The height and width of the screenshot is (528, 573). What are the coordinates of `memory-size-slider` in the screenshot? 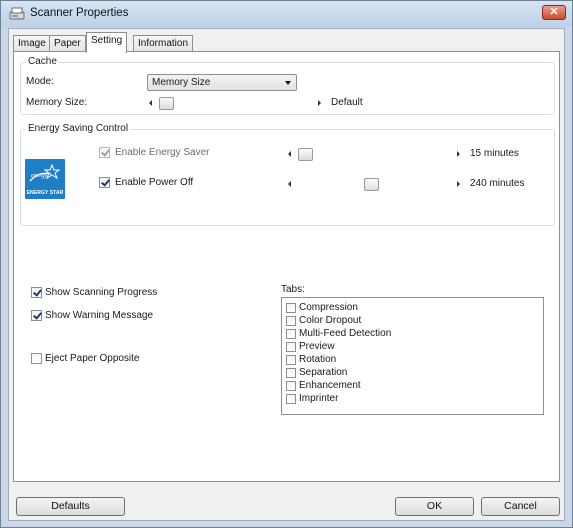 It's located at (235, 103).